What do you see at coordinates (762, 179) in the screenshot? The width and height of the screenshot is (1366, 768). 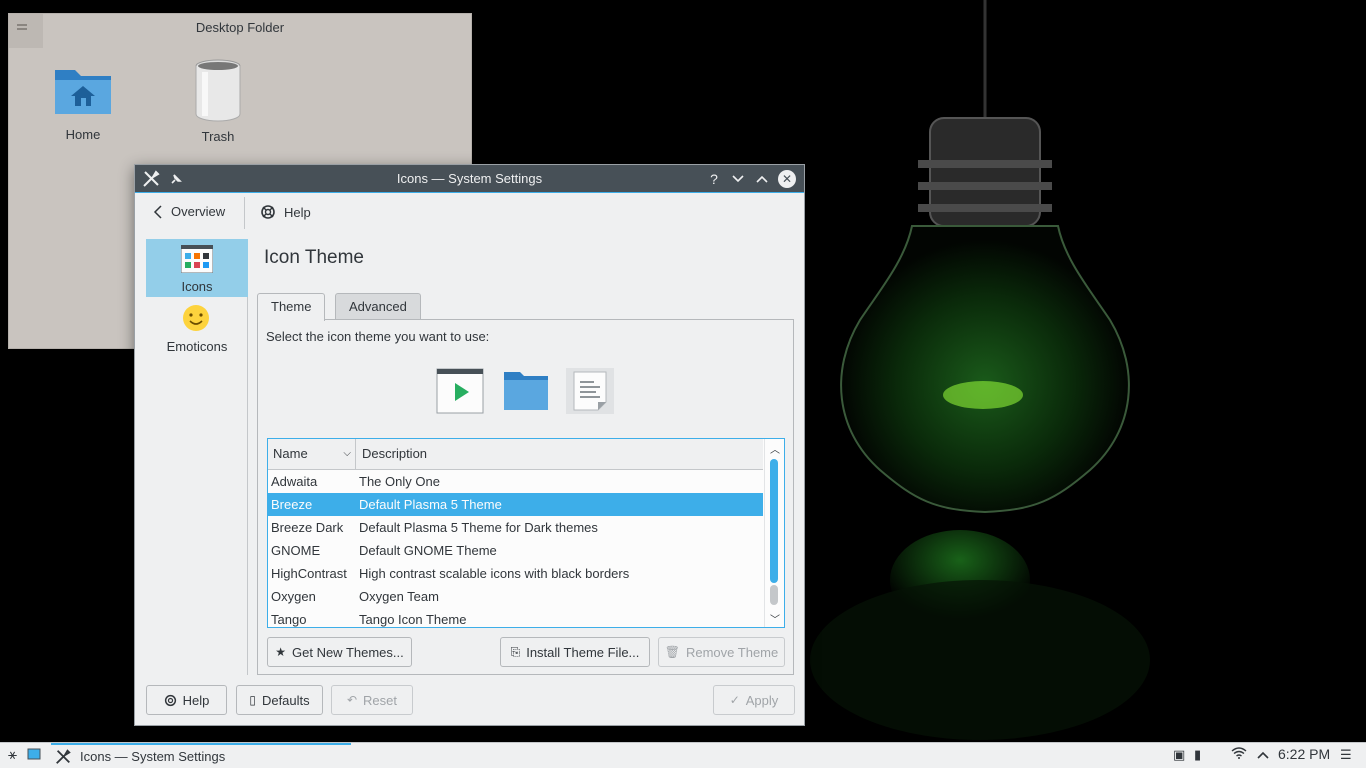 I see `maximize-icon` at bounding box center [762, 179].